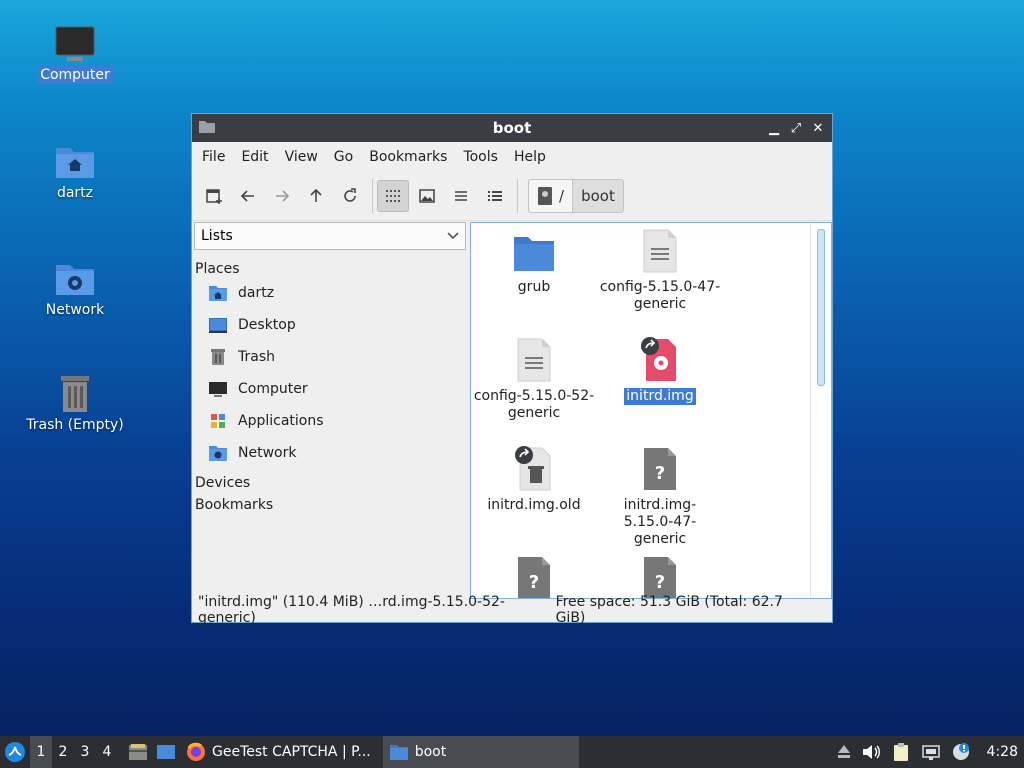 This screenshot has width=1024, height=768. I want to click on file-item-config-47: config-5.15.0-47-generic, so click(660, 268).